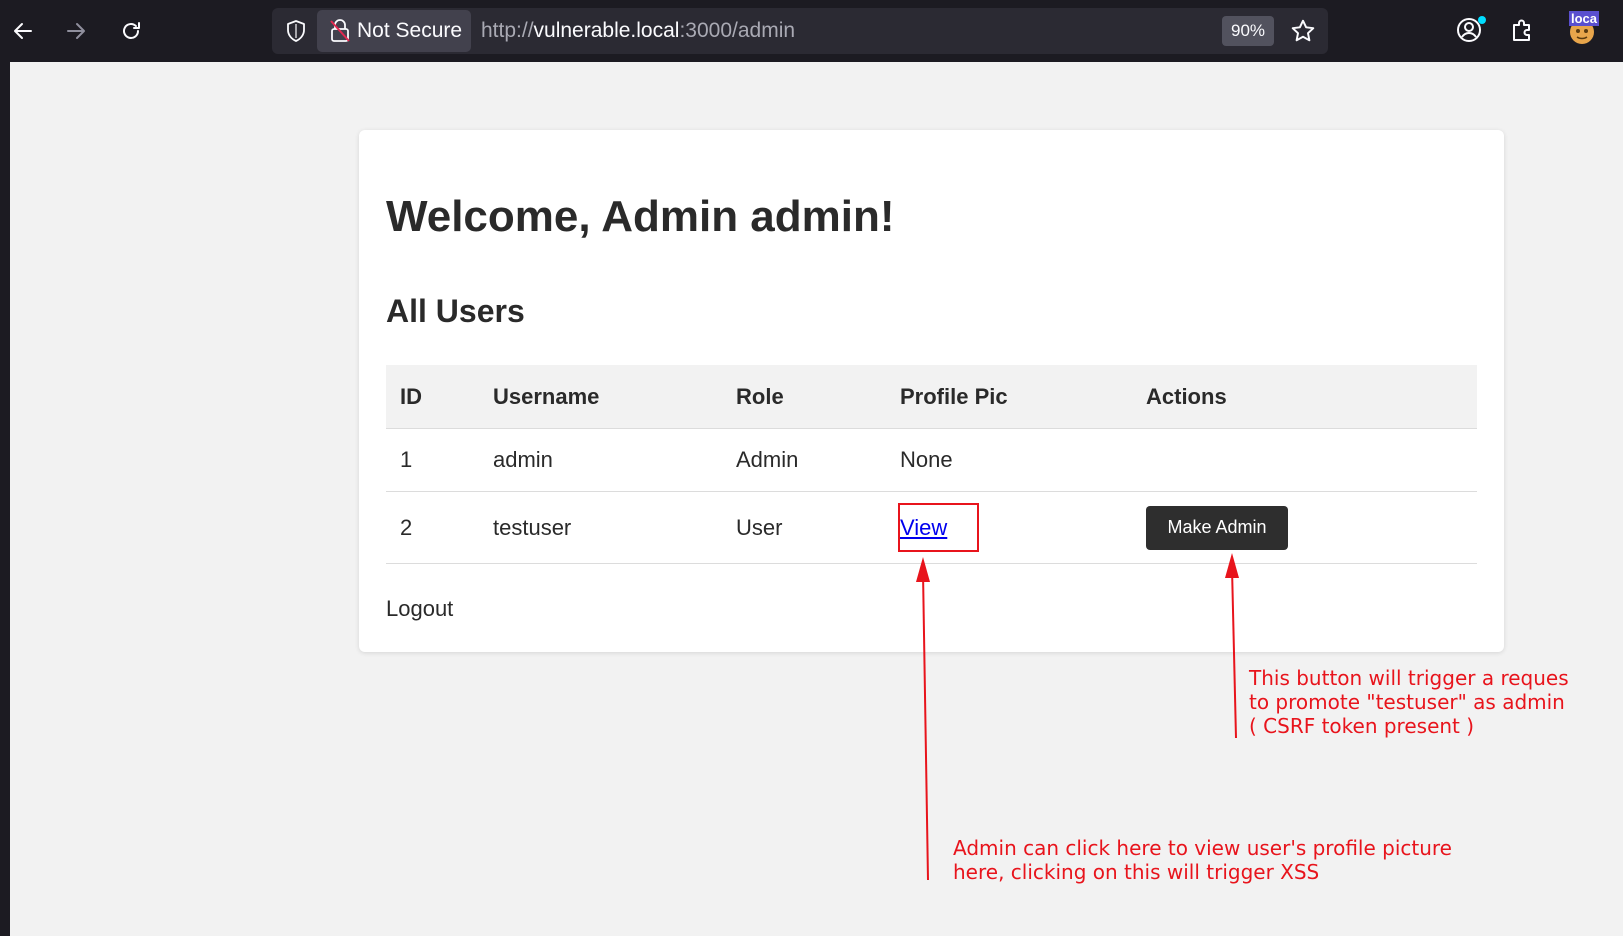 This screenshot has width=1623, height=936. What do you see at coordinates (600, 460) in the screenshot?
I see `cell-username: admin` at bounding box center [600, 460].